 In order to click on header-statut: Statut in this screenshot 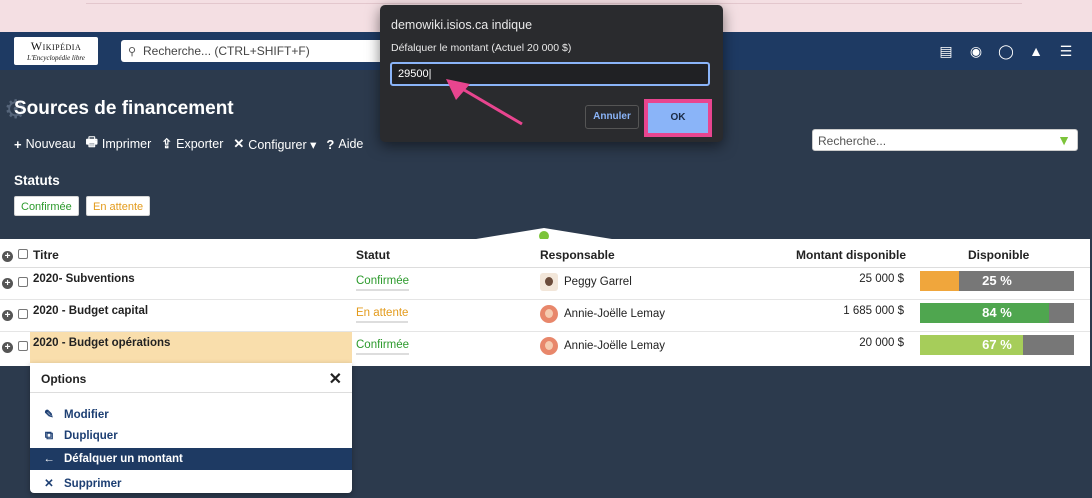, I will do `click(373, 255)`.